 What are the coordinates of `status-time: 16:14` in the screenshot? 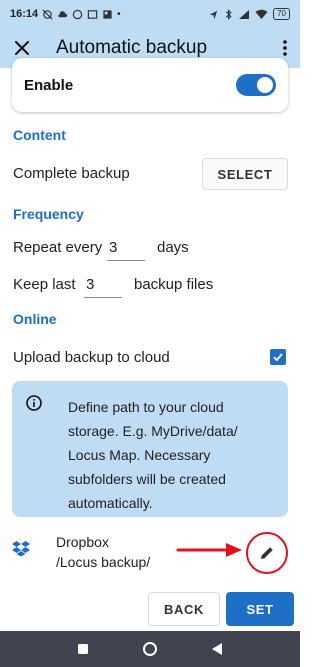 It's located at (24, 14).